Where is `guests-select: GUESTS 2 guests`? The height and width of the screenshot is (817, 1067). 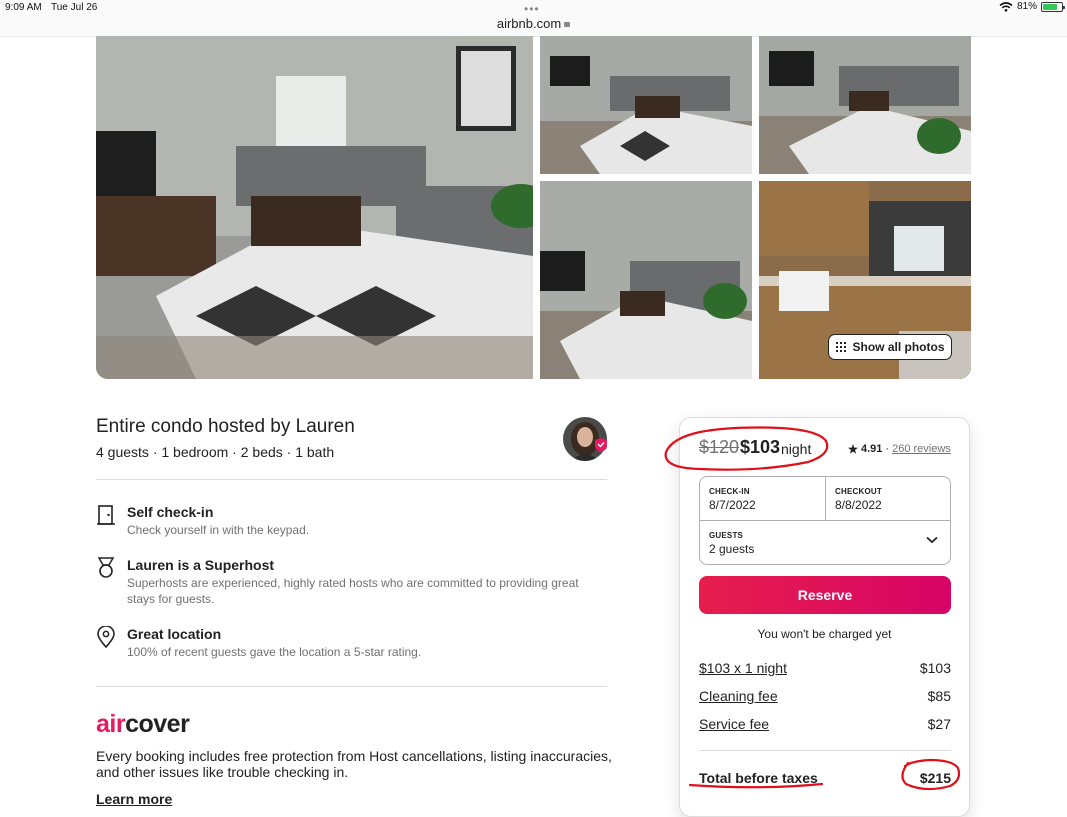 guests-select: GUESTS 2 guests is located at coordinates (825, 542).